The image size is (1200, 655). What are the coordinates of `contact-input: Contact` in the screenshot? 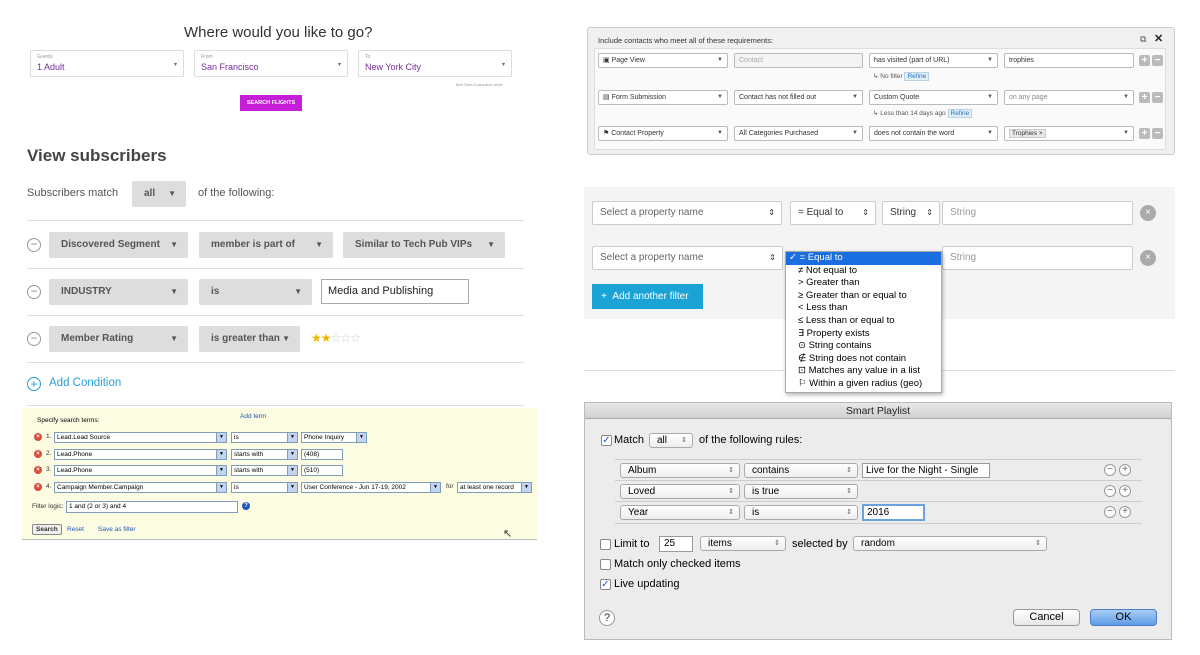 It's located at (798, 60).